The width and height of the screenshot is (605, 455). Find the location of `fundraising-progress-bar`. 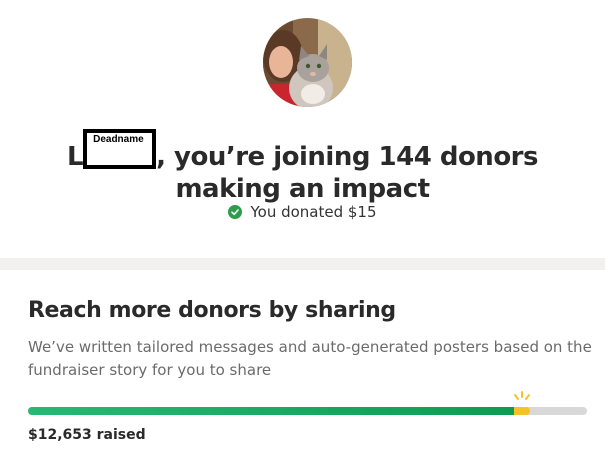

fundraising-progress-bar is located at coordinates (307, 403).